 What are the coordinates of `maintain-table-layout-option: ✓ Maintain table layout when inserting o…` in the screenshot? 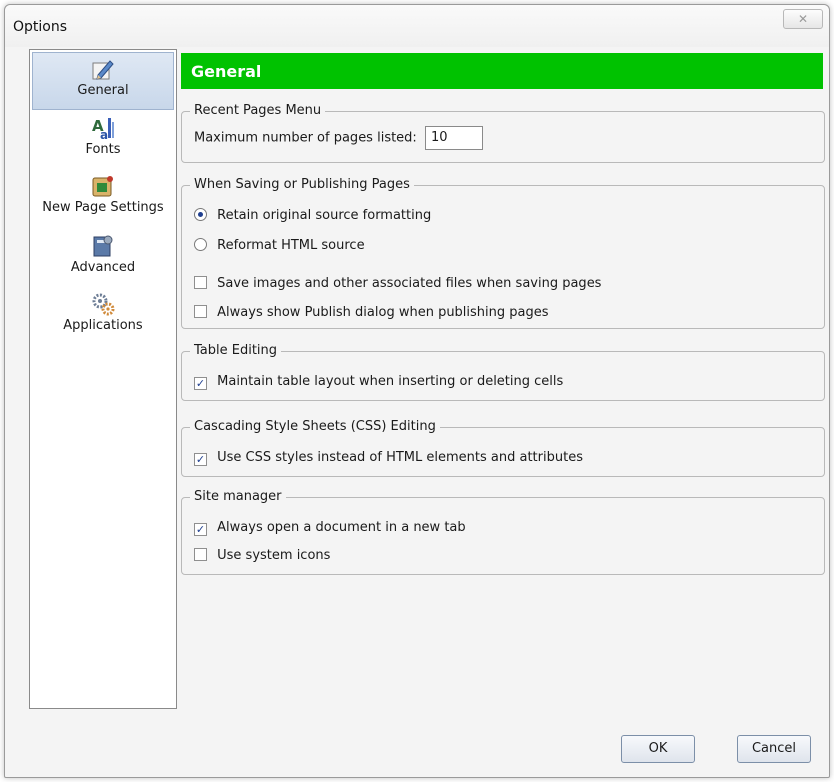 It's located at (378, 382).